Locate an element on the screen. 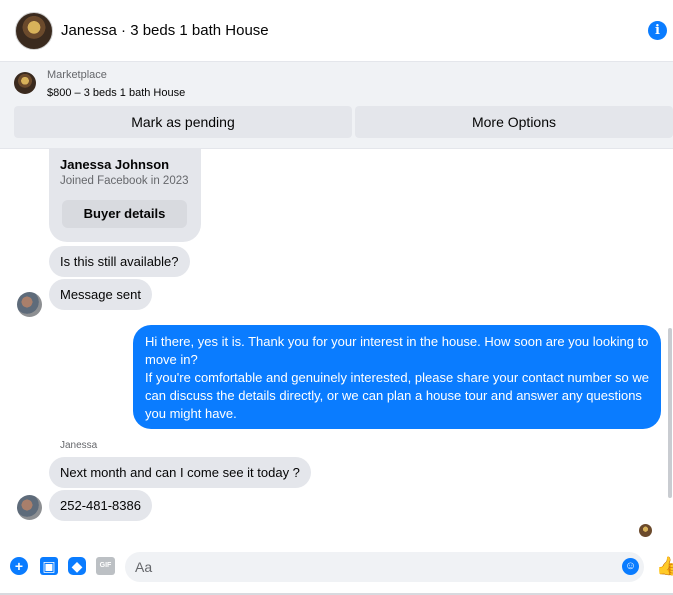  listing-thumbnail is located at coordinates (25, 83).